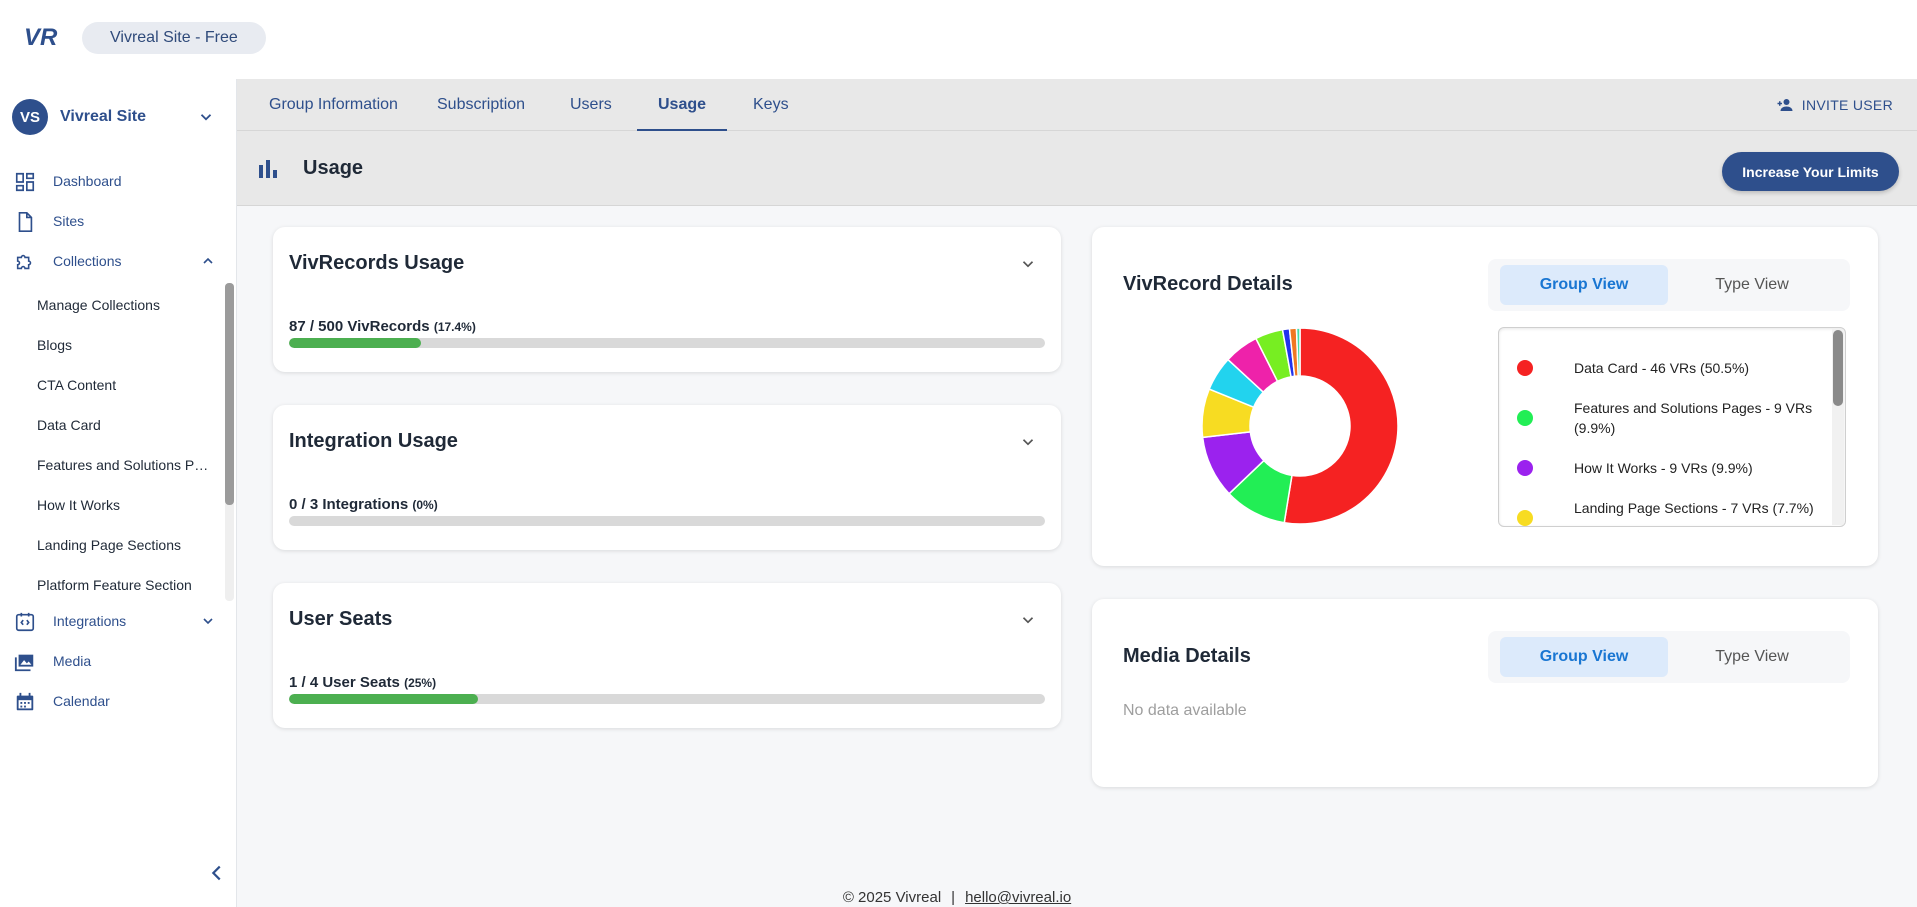  Describe the element at coordinates (1077, 168) in the screenshot. I see `page-header: Usage Increase Your Limits` at that location.